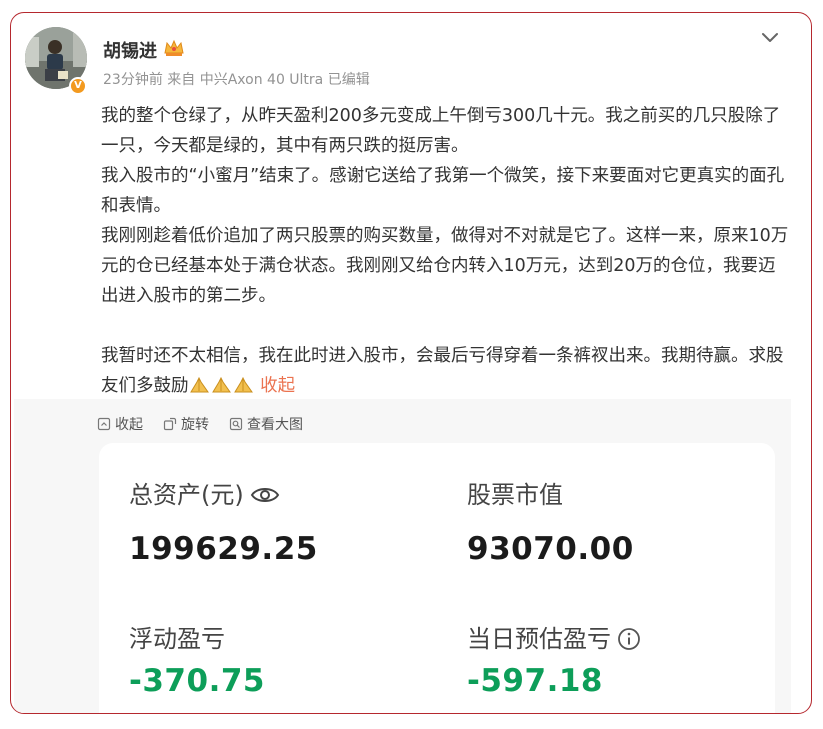 This screenshot has height=729, width=823. What do you see at coordinates (210, 424) in the screenshot?
I see `image-toolbar: 收起 旋转 查看大图` at bounding box center [210, 424].